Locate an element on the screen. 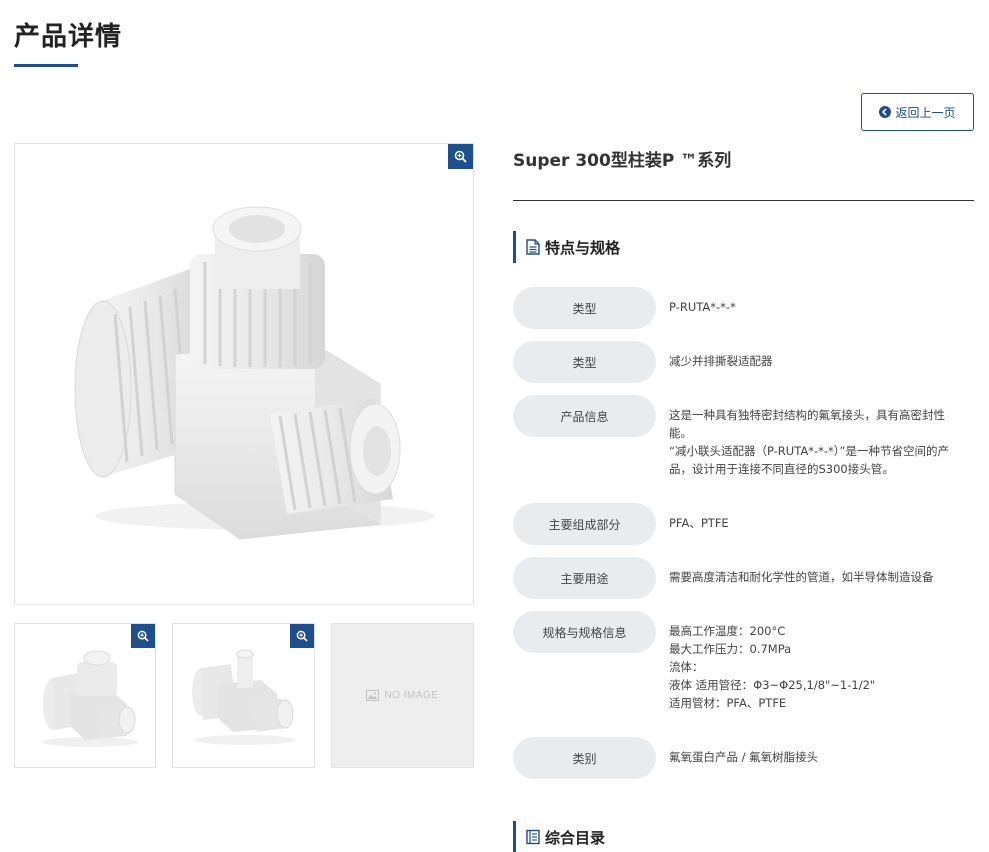  spec-value: 减少并排撕裂适配器 is located at coordinates (721, 361).